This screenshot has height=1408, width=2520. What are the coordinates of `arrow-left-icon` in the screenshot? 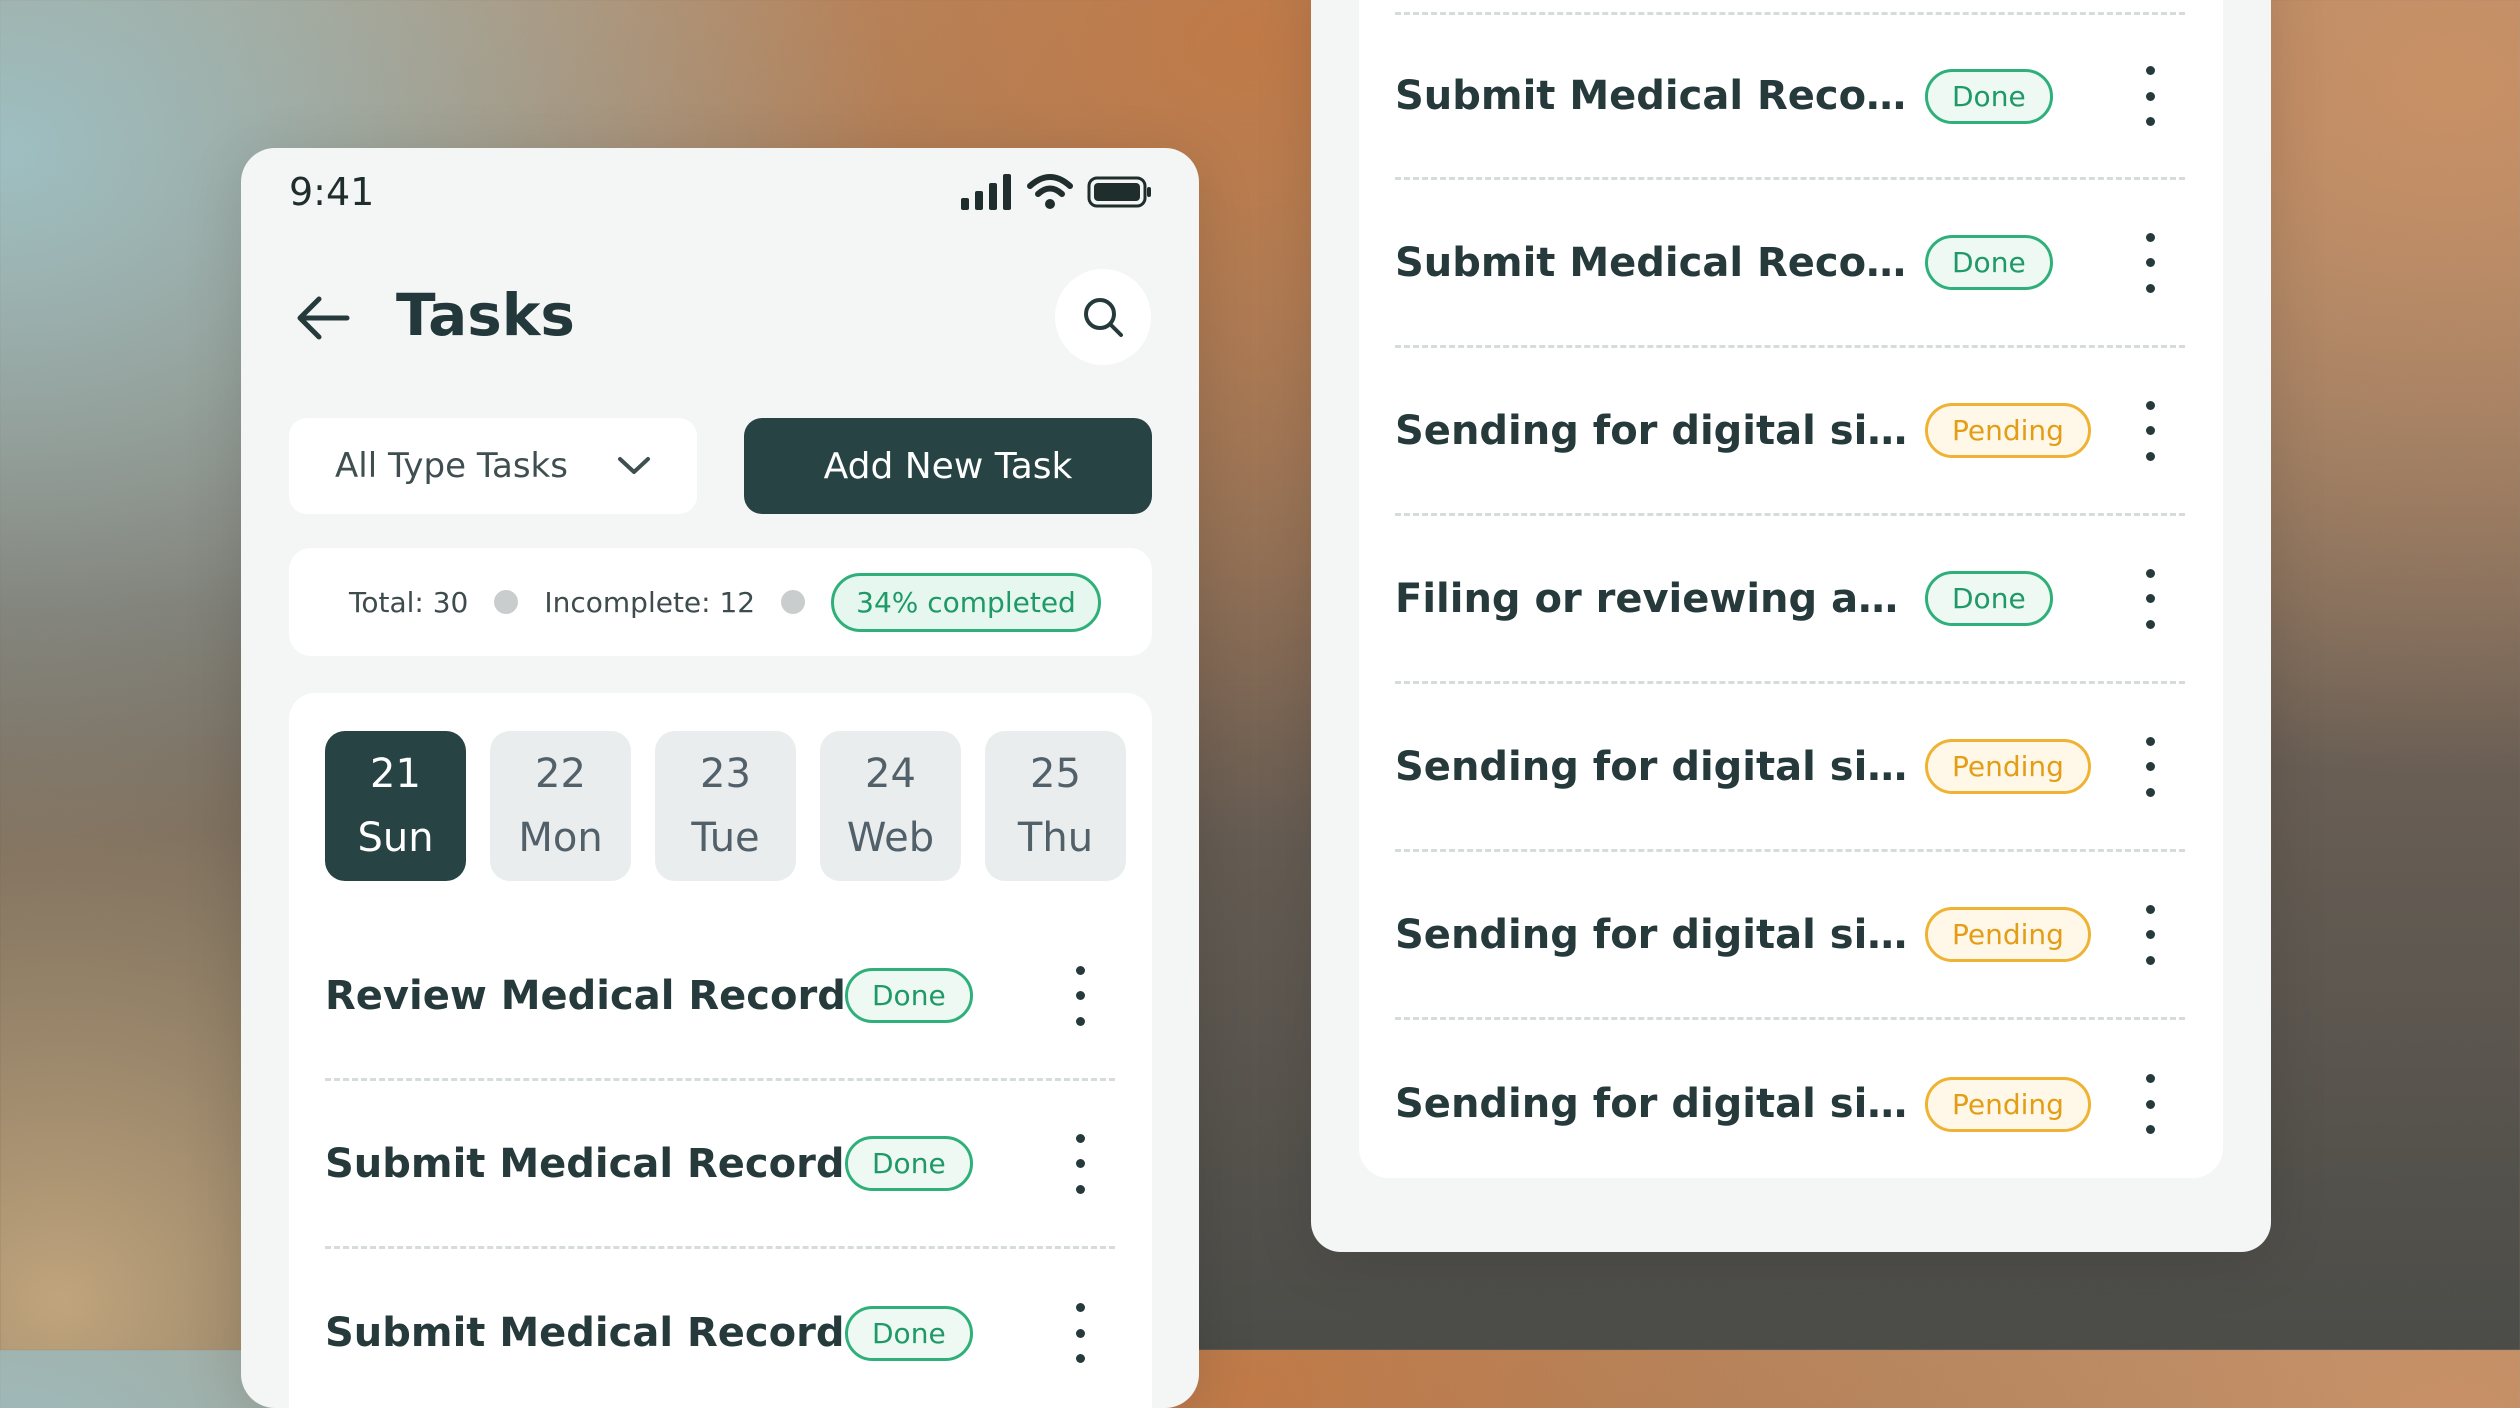 It's located at (323, 318).